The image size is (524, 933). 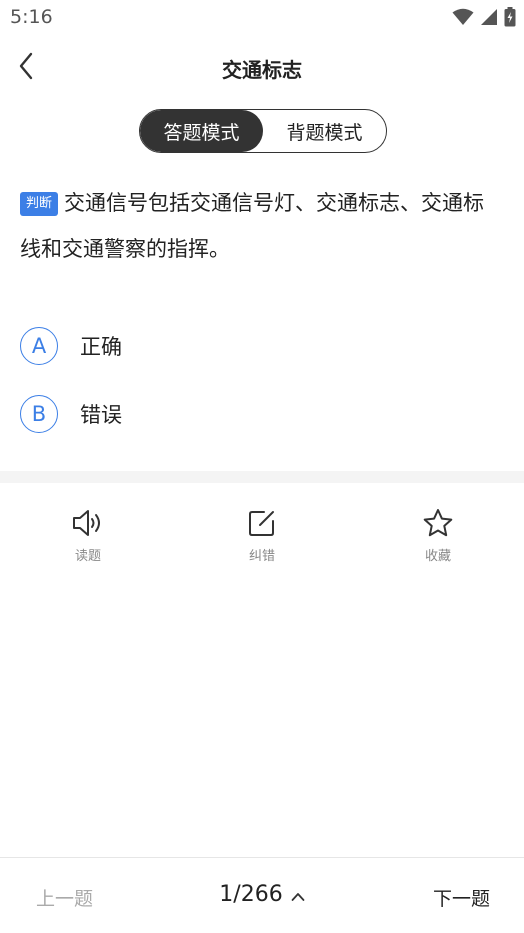 What do you see at coordinates (251, 894) in the screenshot?
I see `page-indicator-text: 1/266` at bounding box center [251, 894].